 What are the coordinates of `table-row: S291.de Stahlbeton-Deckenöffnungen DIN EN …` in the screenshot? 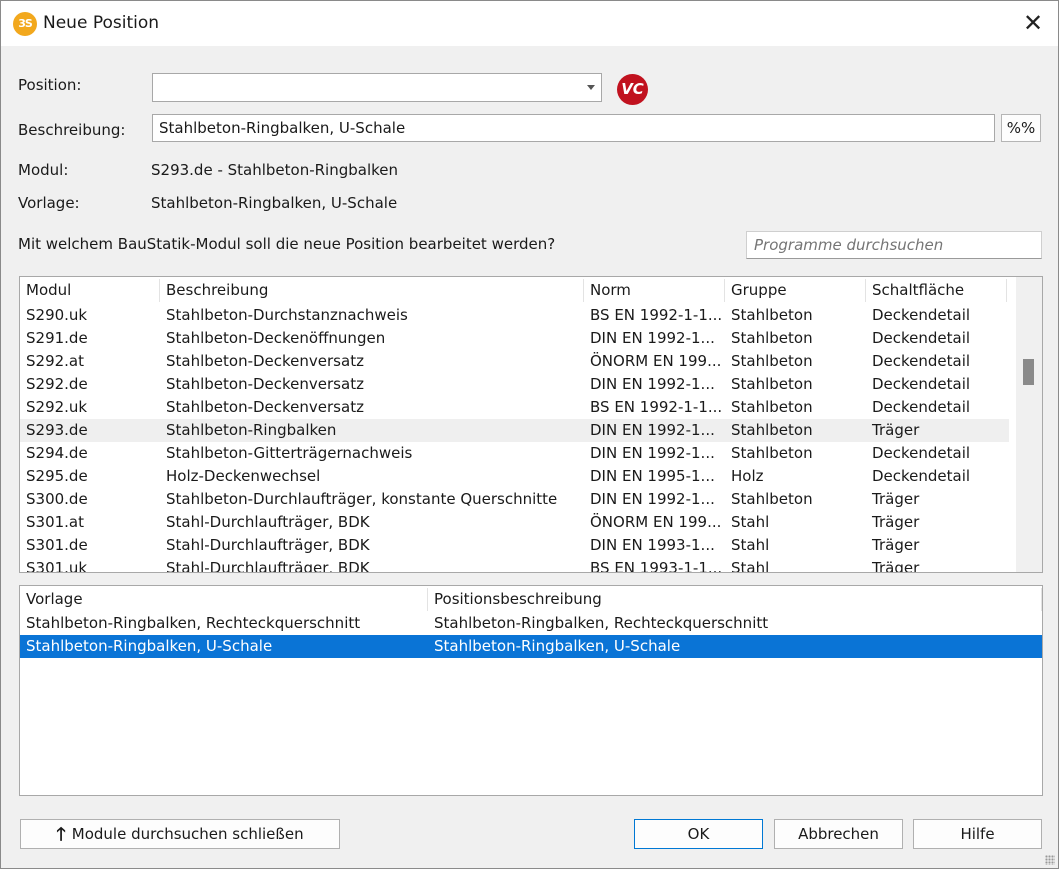 It's located at (514, 338).